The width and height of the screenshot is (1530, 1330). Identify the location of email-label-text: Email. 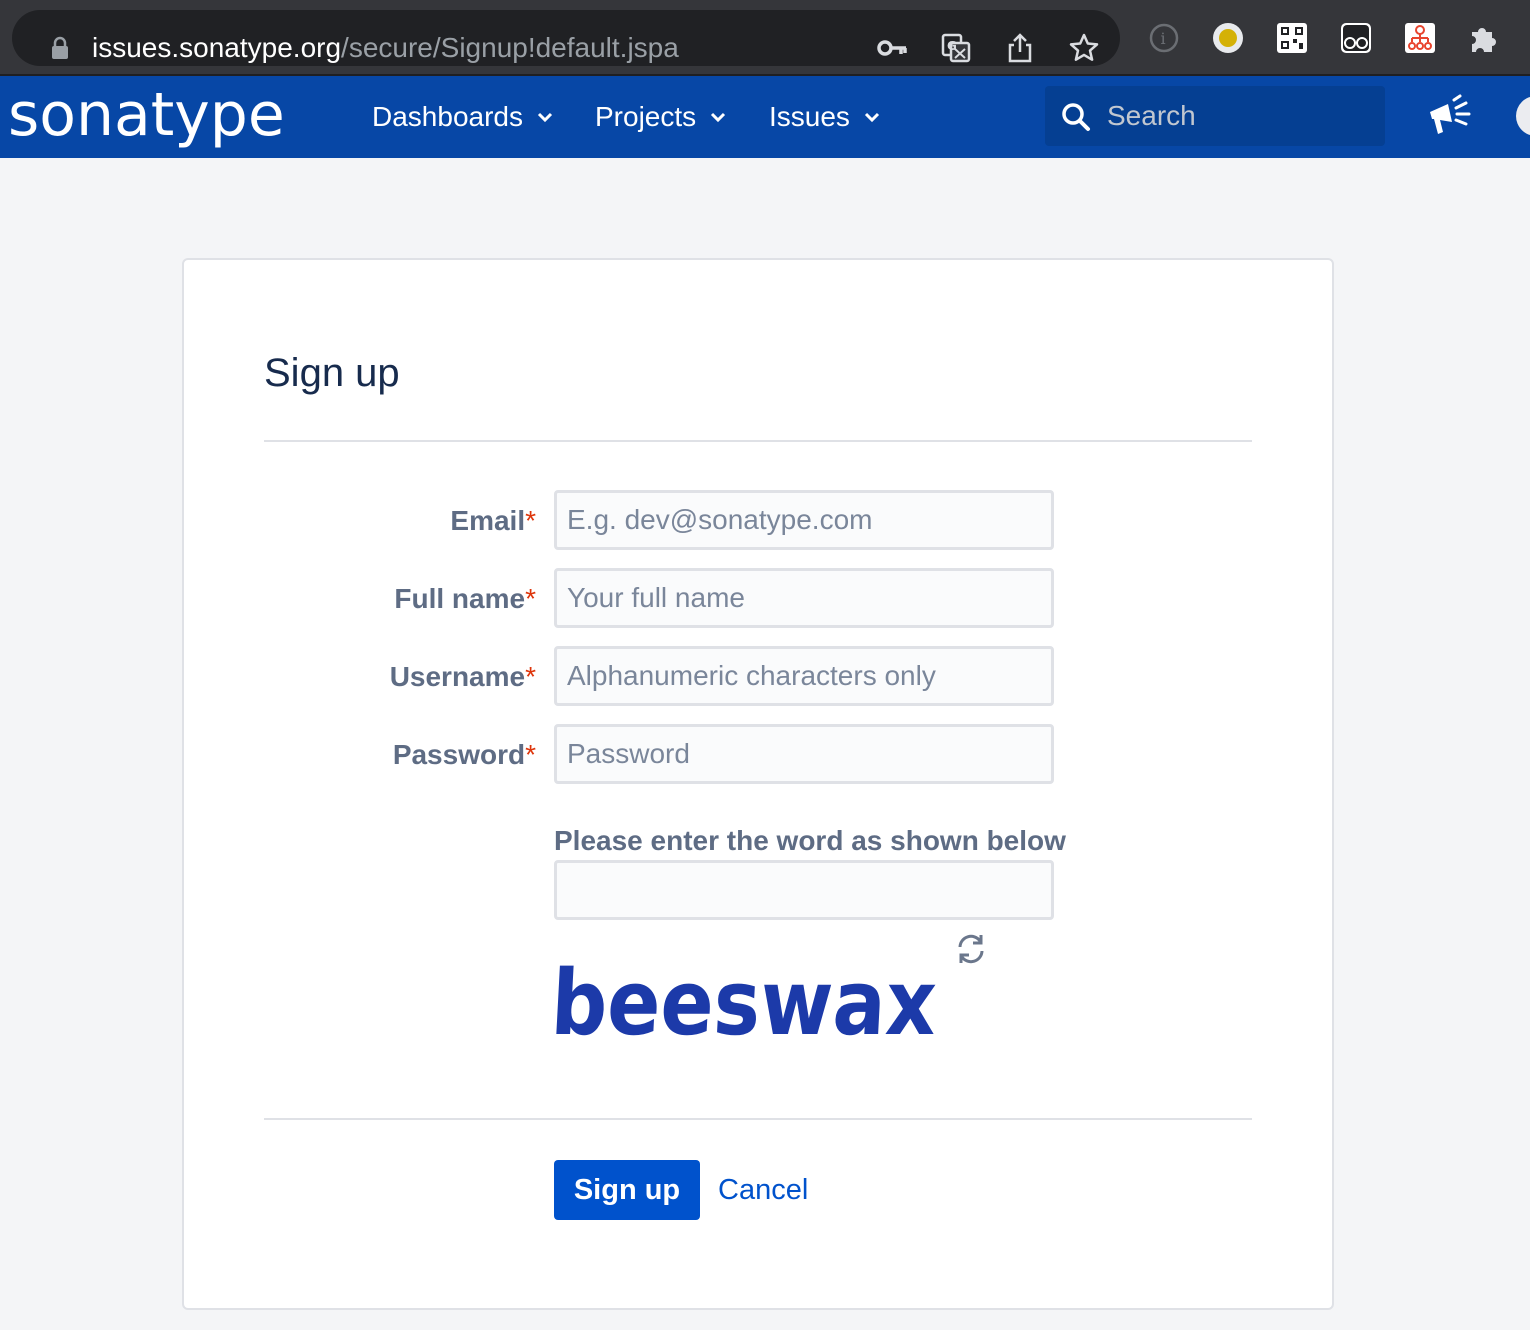
(488, 520).